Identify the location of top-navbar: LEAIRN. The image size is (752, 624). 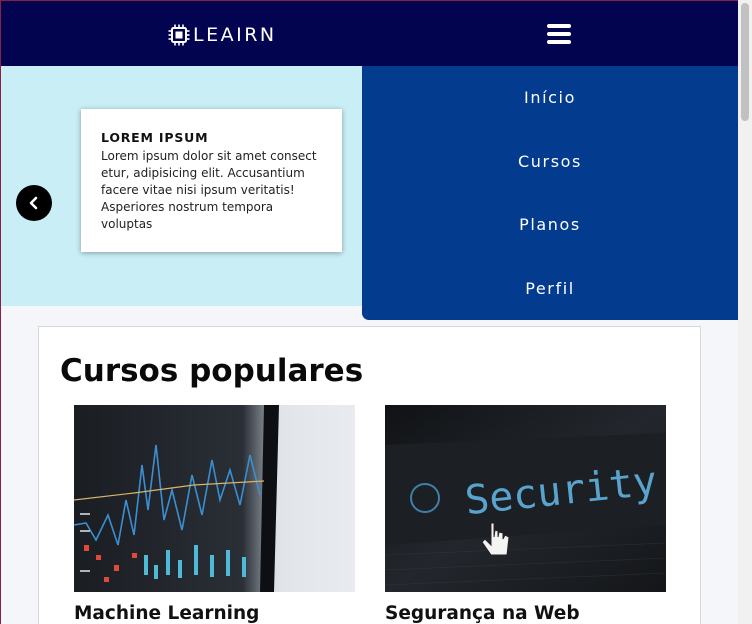
(369, 33).